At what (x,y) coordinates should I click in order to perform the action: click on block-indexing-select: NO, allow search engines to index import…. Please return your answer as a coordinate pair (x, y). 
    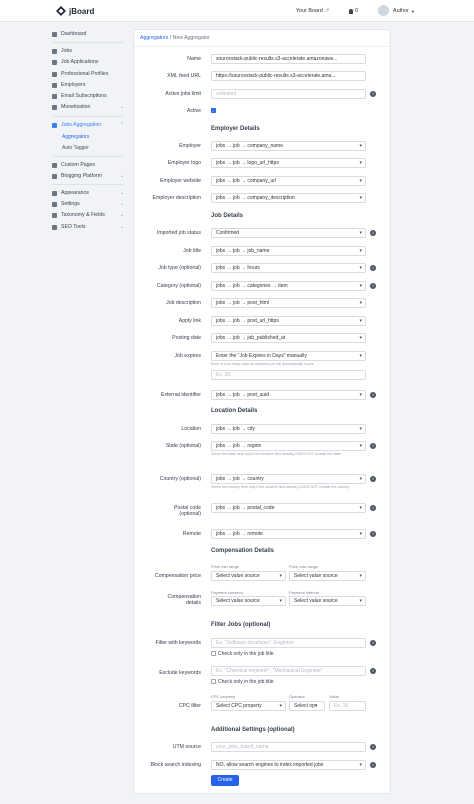
    Looking at the image, I should click on (288, 765).